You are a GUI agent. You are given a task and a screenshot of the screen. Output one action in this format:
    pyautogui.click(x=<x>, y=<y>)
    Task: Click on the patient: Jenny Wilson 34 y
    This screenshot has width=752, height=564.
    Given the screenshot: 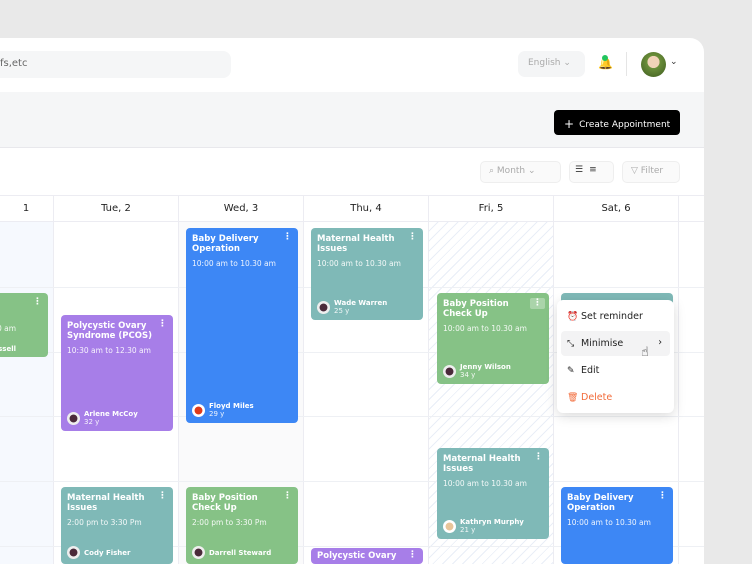 What is the action you would take?
    pyautogui.click(x=477, y=371)
    